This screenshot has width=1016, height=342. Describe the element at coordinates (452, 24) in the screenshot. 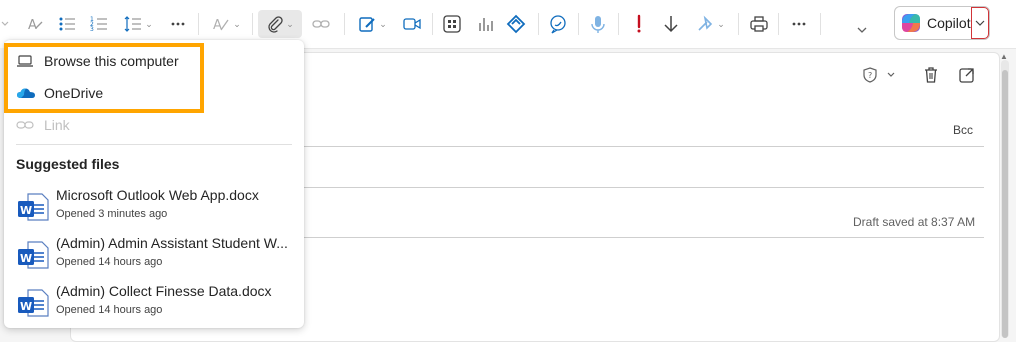

I see `apps-icon` at that location.